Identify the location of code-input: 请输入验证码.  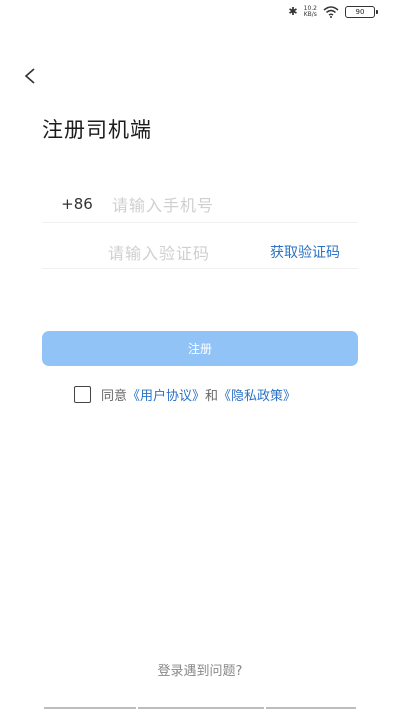
(159, 252).